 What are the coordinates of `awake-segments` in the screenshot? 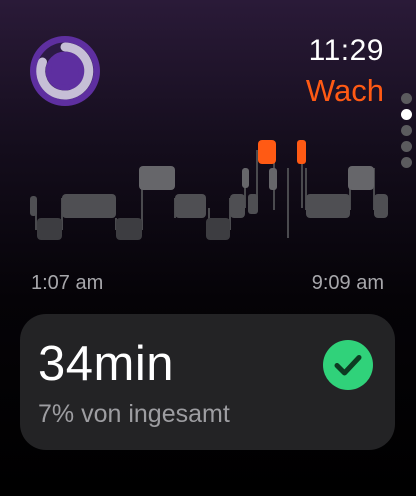 It's located at (282, 152).